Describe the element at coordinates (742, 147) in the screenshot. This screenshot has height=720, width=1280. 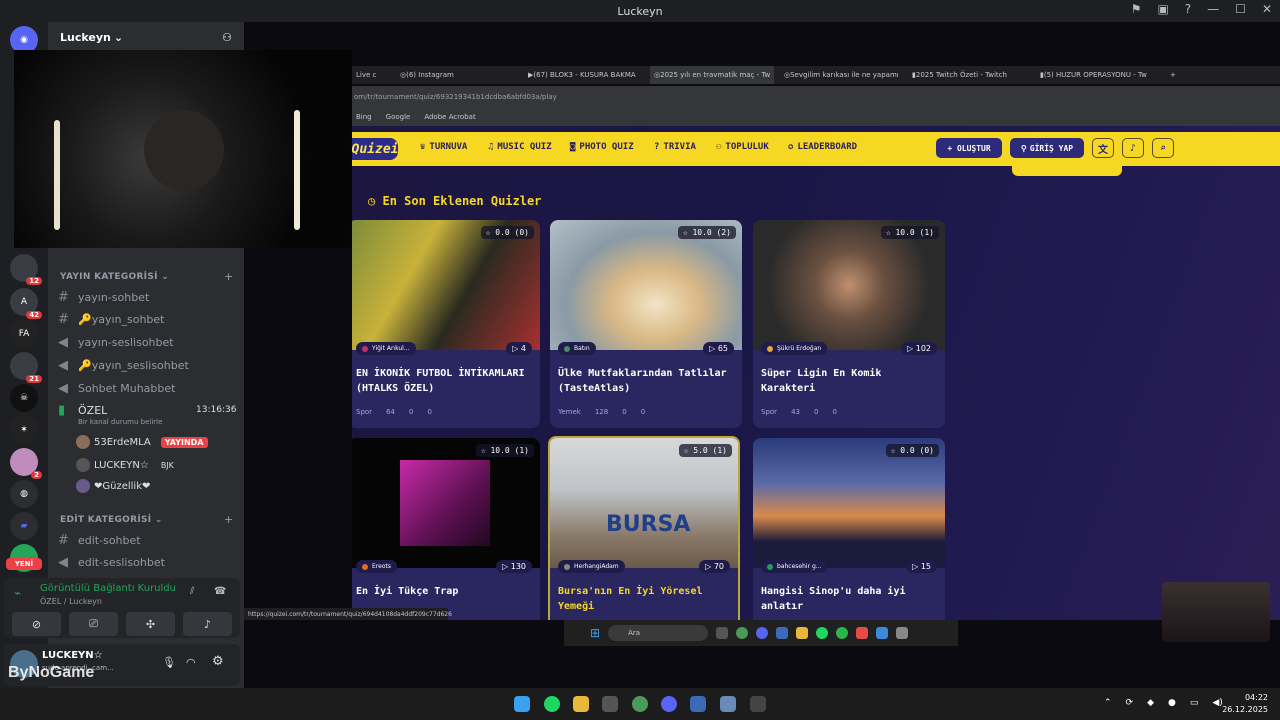
I see `nav-topluluk: ⚇ TOPLULUK` at that location.